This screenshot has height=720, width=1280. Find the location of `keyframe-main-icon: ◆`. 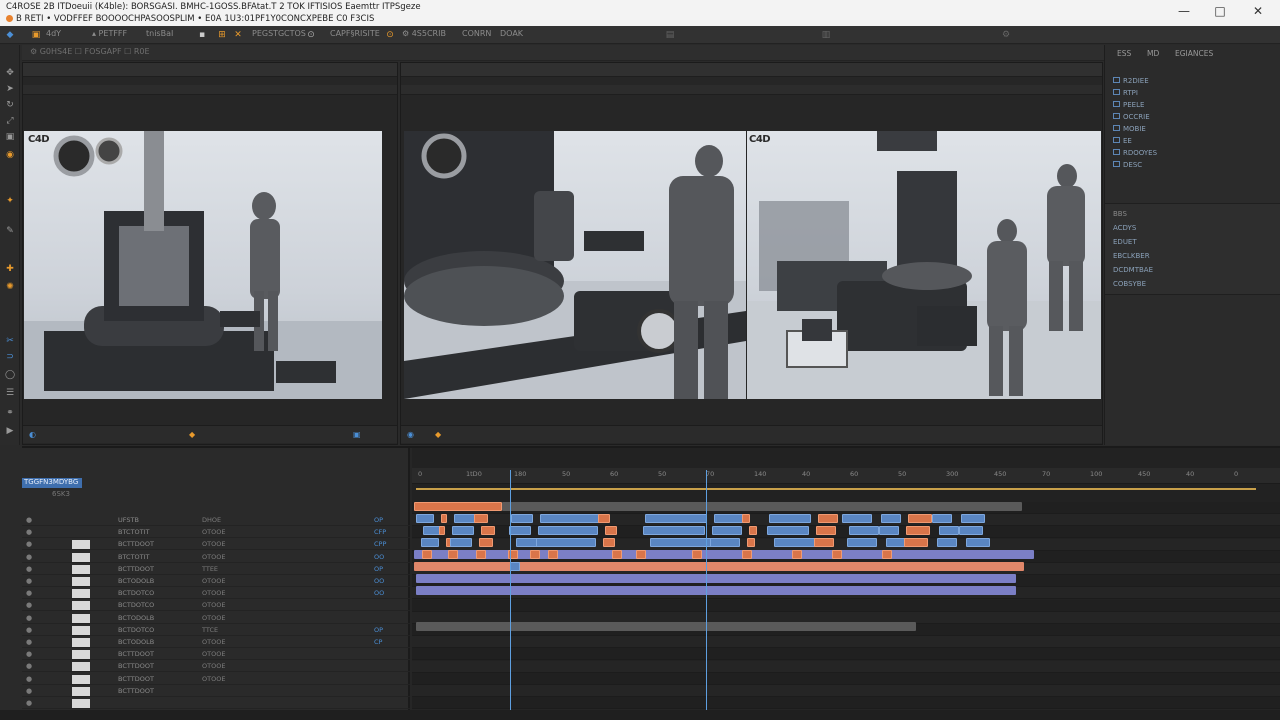

keyframe-main-icon: ◆ is located at coordinates (438, 434).